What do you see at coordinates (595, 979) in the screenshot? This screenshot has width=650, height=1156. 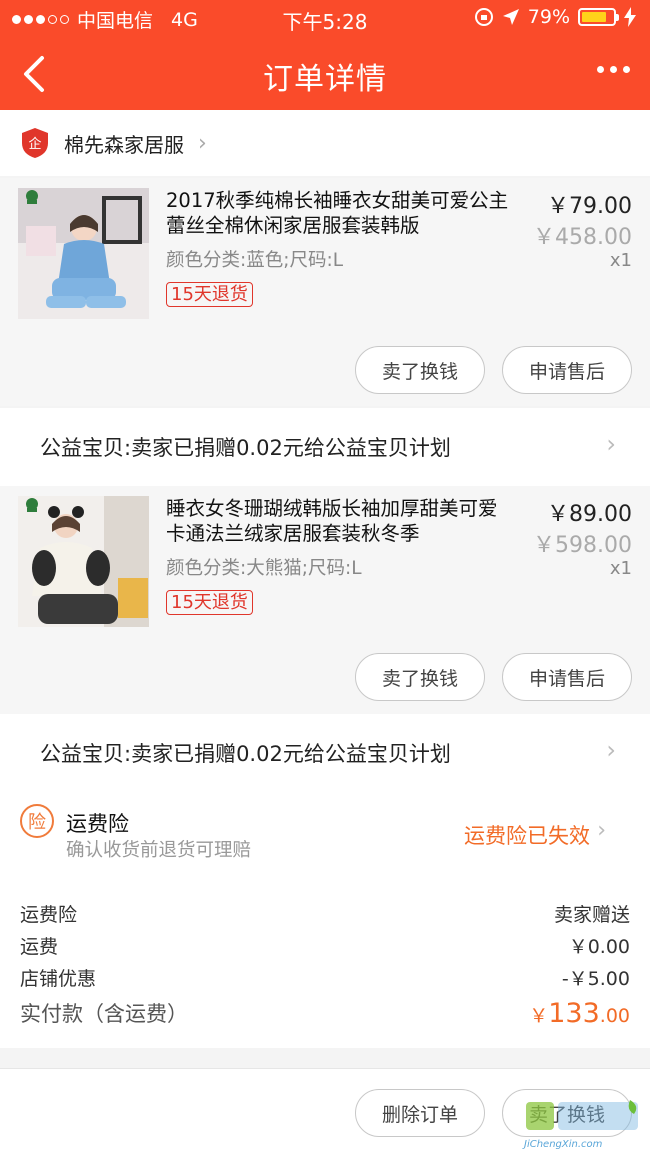 I see `summary-value: -￥5.00` at bounding box center [595, 979].